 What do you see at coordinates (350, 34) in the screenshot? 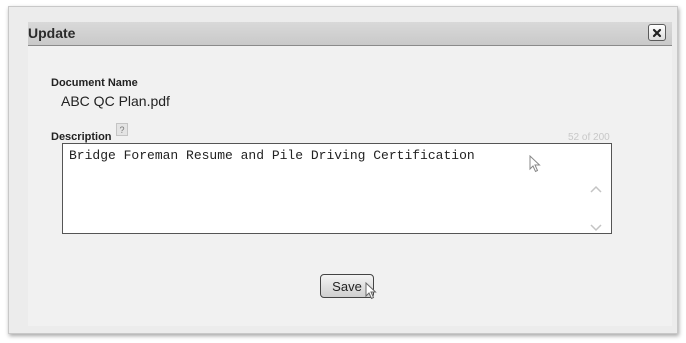
I see `dialog-titlebar: Update` at bounding box center [350, 34].